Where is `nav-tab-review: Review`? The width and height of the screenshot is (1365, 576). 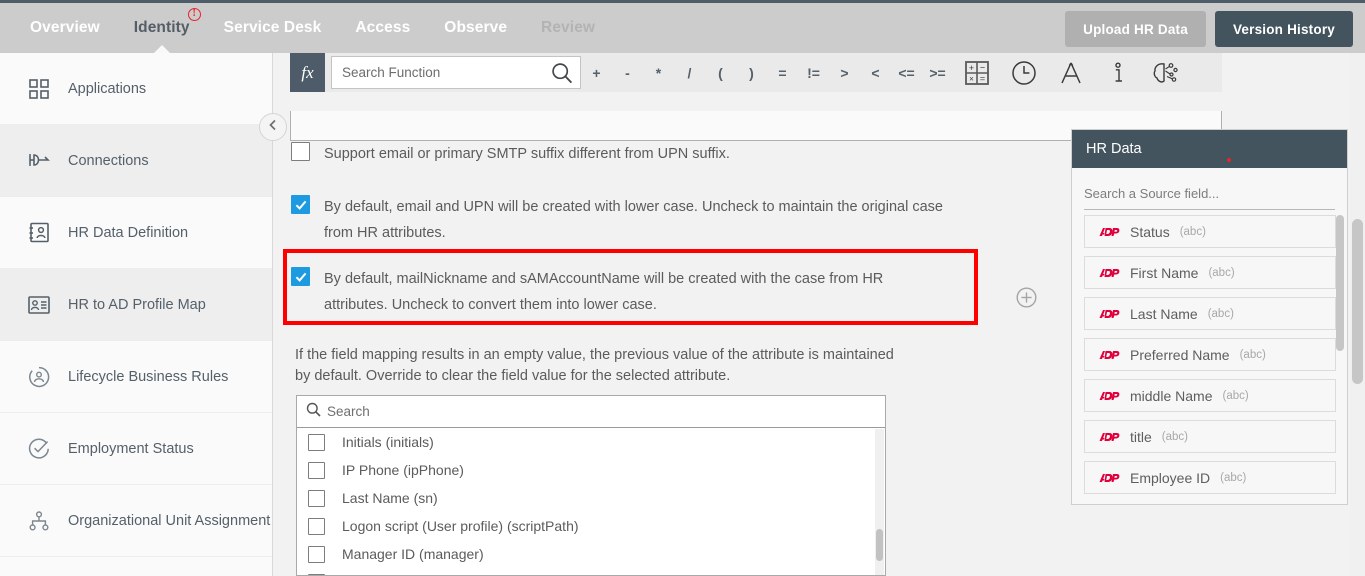 nav-tab-review: Review is located at coordinates (568, 28).